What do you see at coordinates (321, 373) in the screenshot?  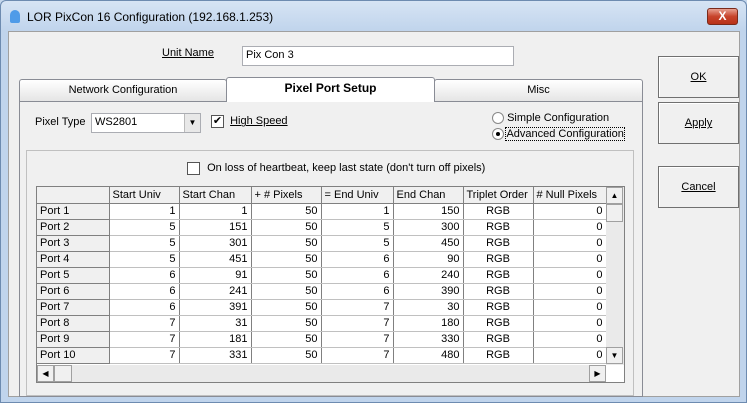 I see `horizontal-scrollbar: ◀ ▶` at bounding box center [321, 373].